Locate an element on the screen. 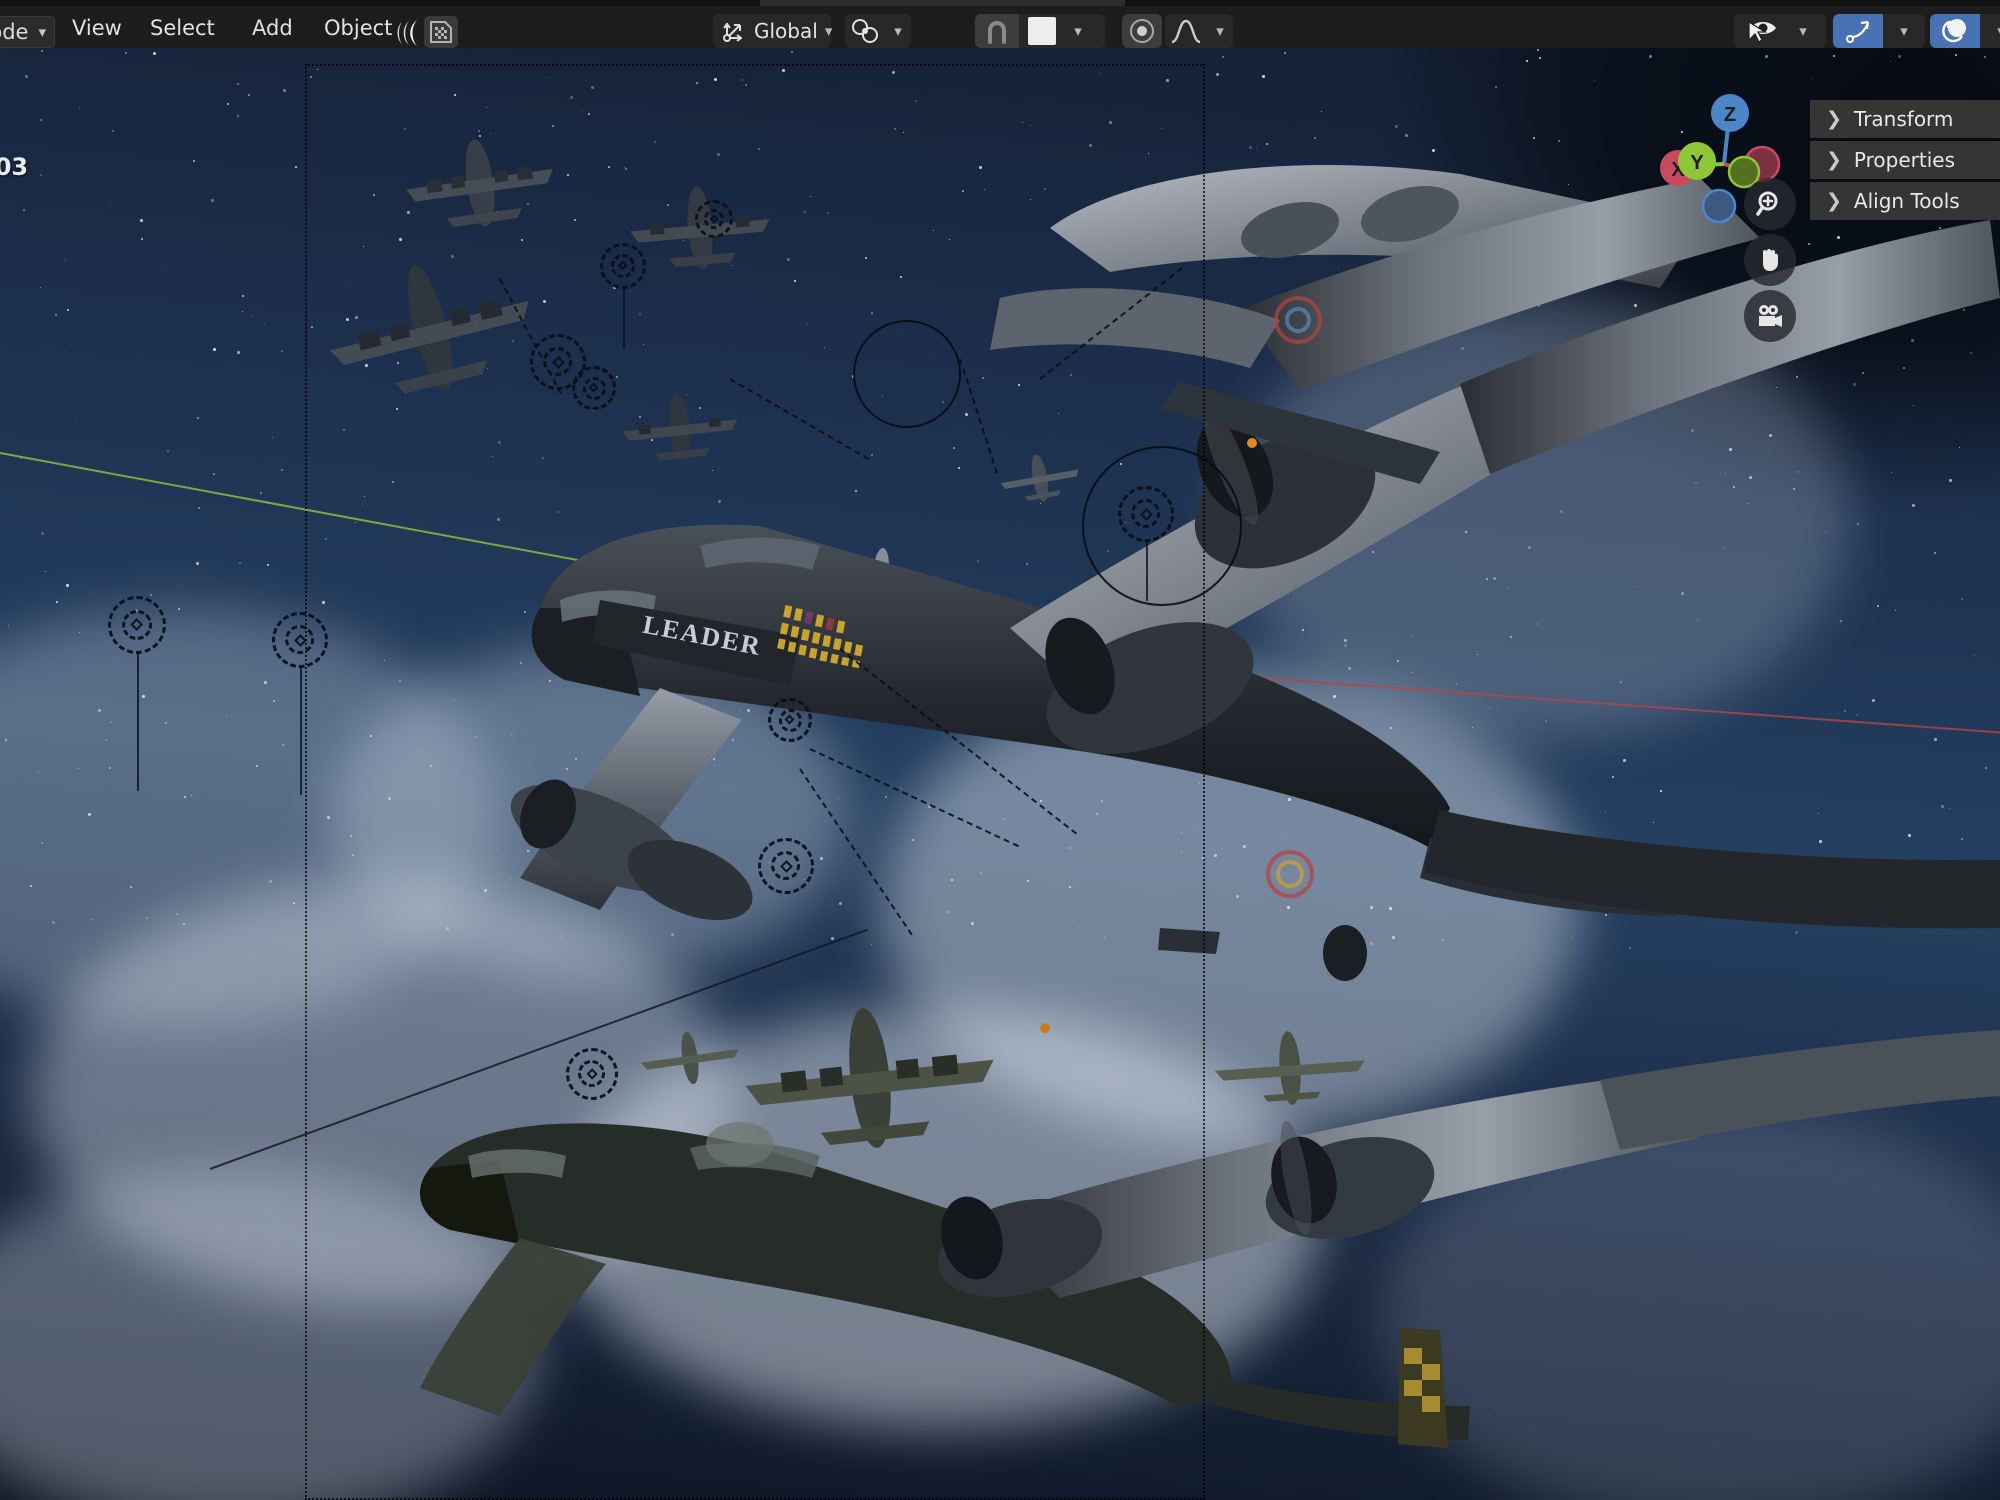  show-gizmo-toggle is located at coordinates (1858, 31).